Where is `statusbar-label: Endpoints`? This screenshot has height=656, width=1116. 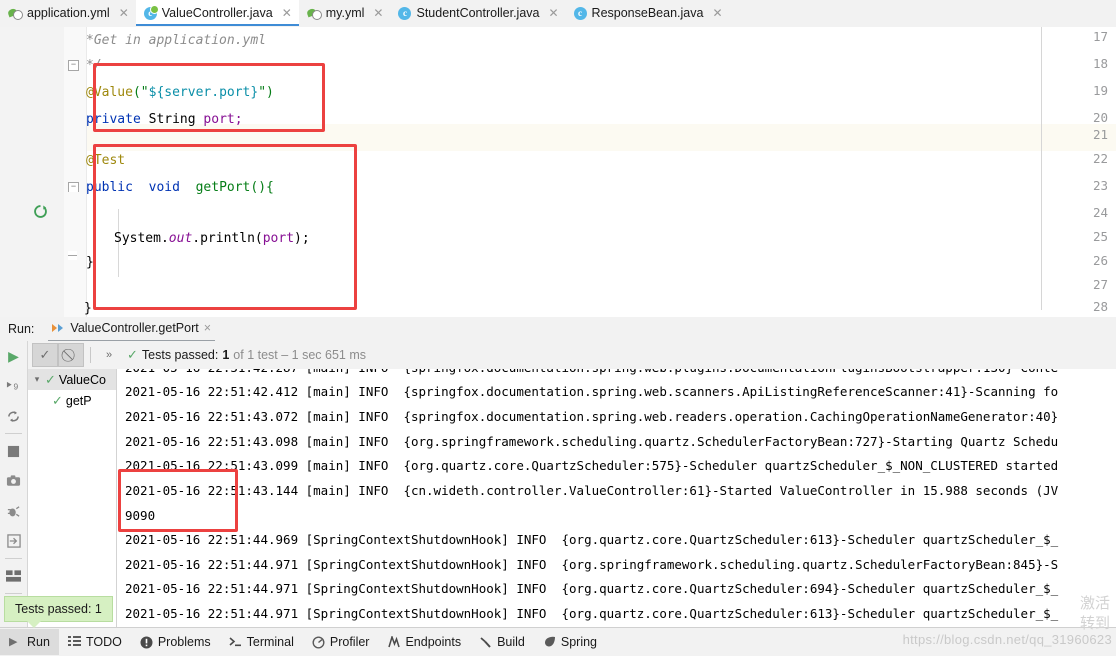 statusbar-label: Endpoints is located at coordinates (433, 642).